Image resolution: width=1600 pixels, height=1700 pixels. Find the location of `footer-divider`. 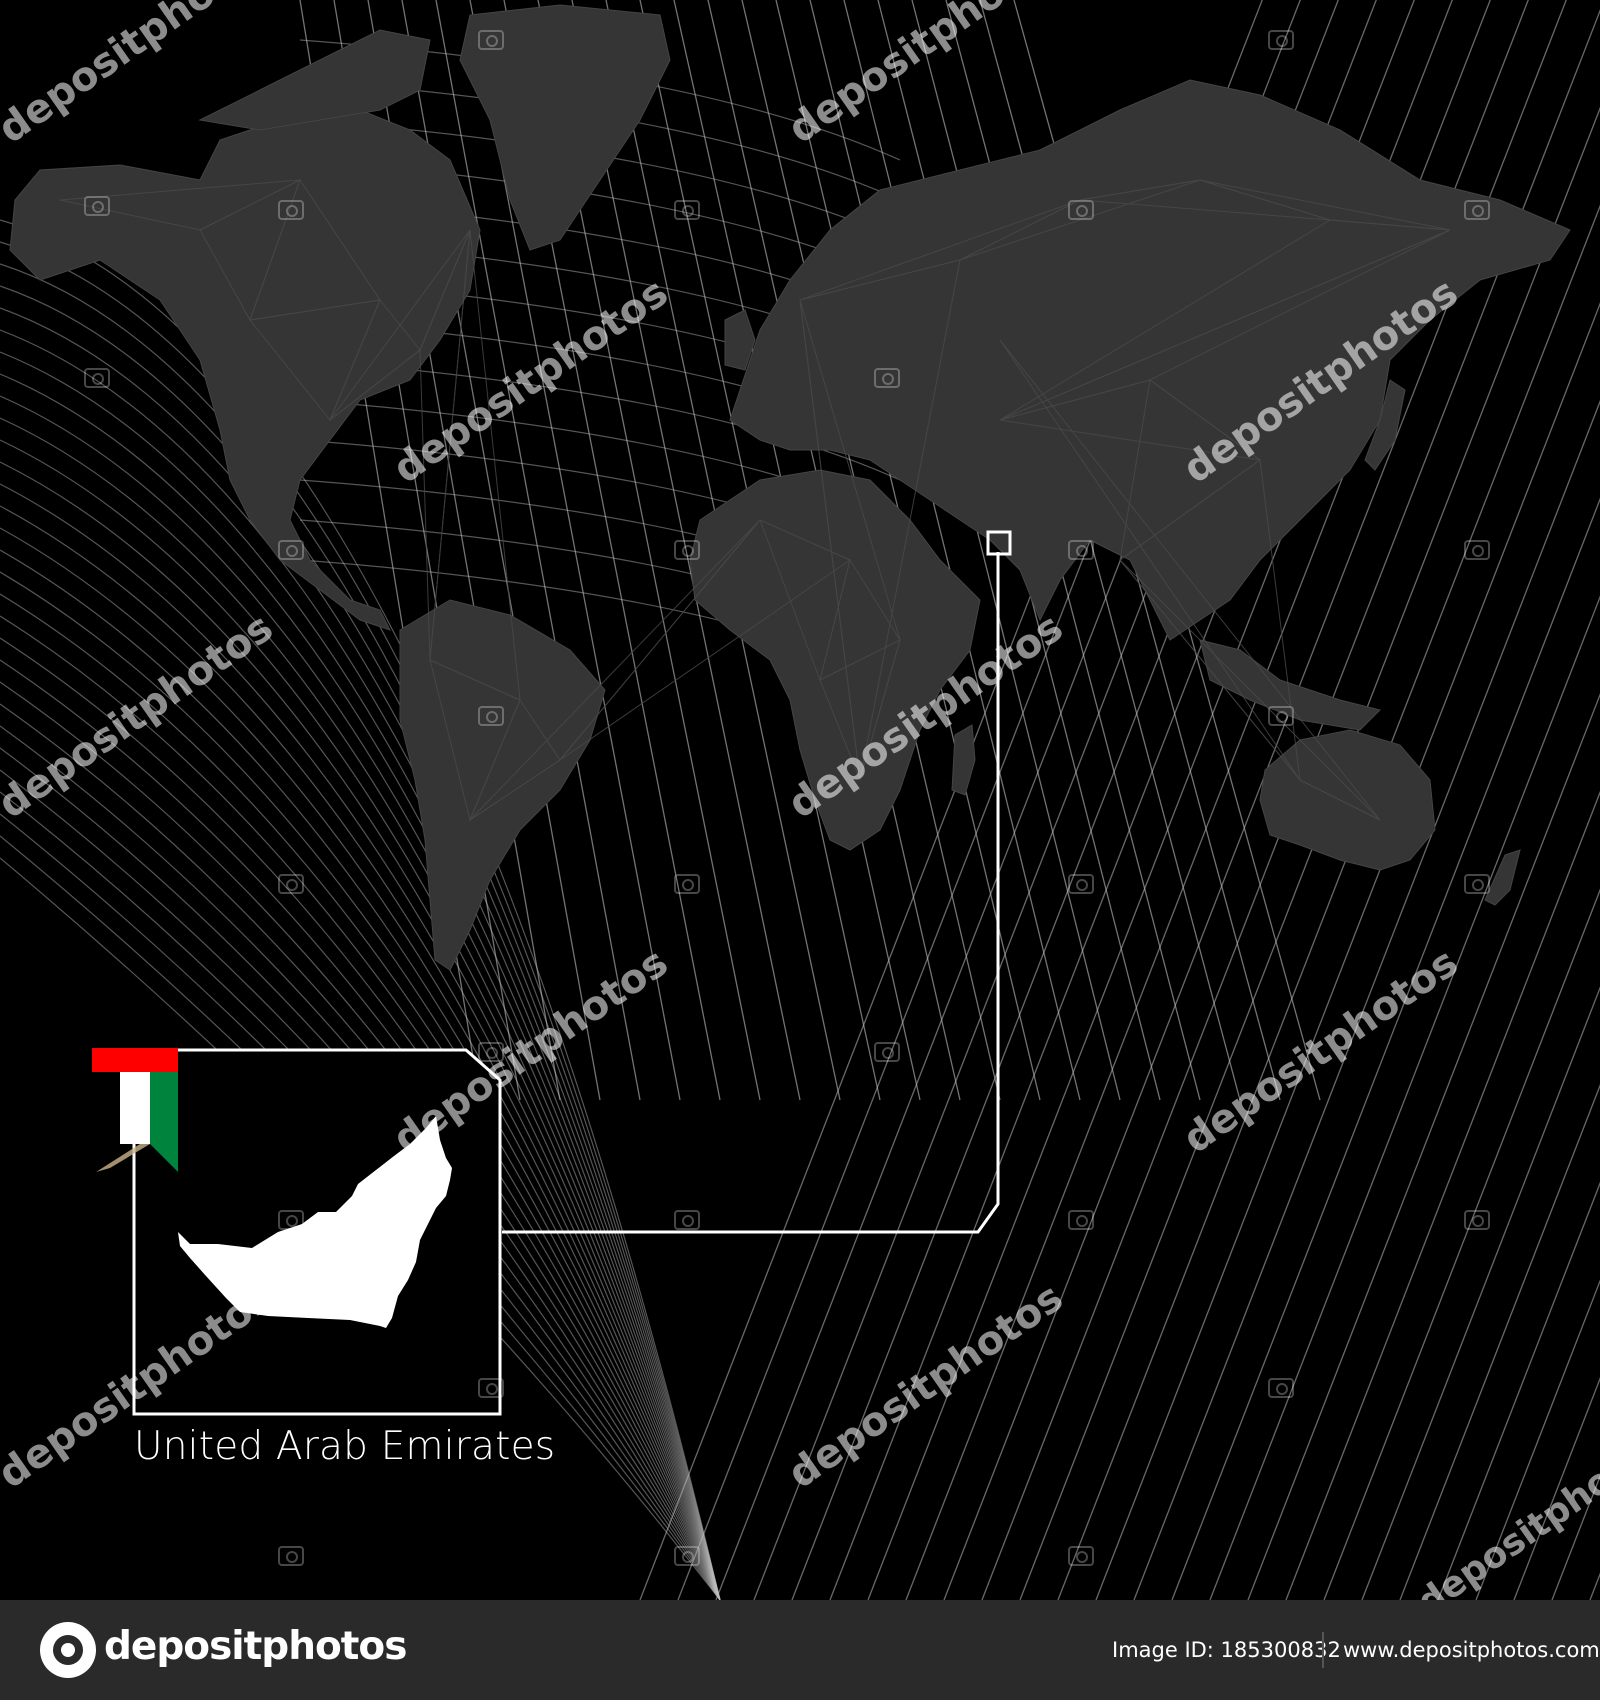

footer-divider is located at coordinates (1323, 1650).